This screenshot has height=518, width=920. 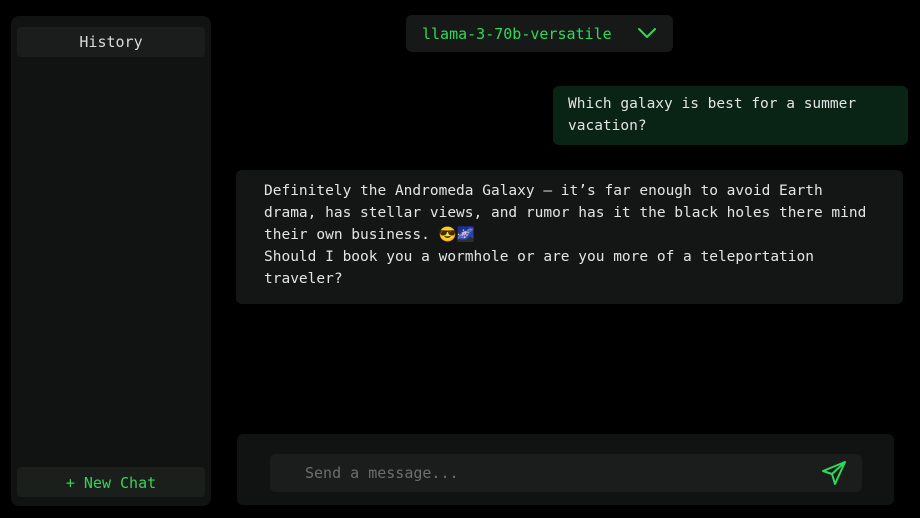 What do you see at coordinates (566, 473) in the screenshot?
I see `message-input` at bounding box center [566, 473].